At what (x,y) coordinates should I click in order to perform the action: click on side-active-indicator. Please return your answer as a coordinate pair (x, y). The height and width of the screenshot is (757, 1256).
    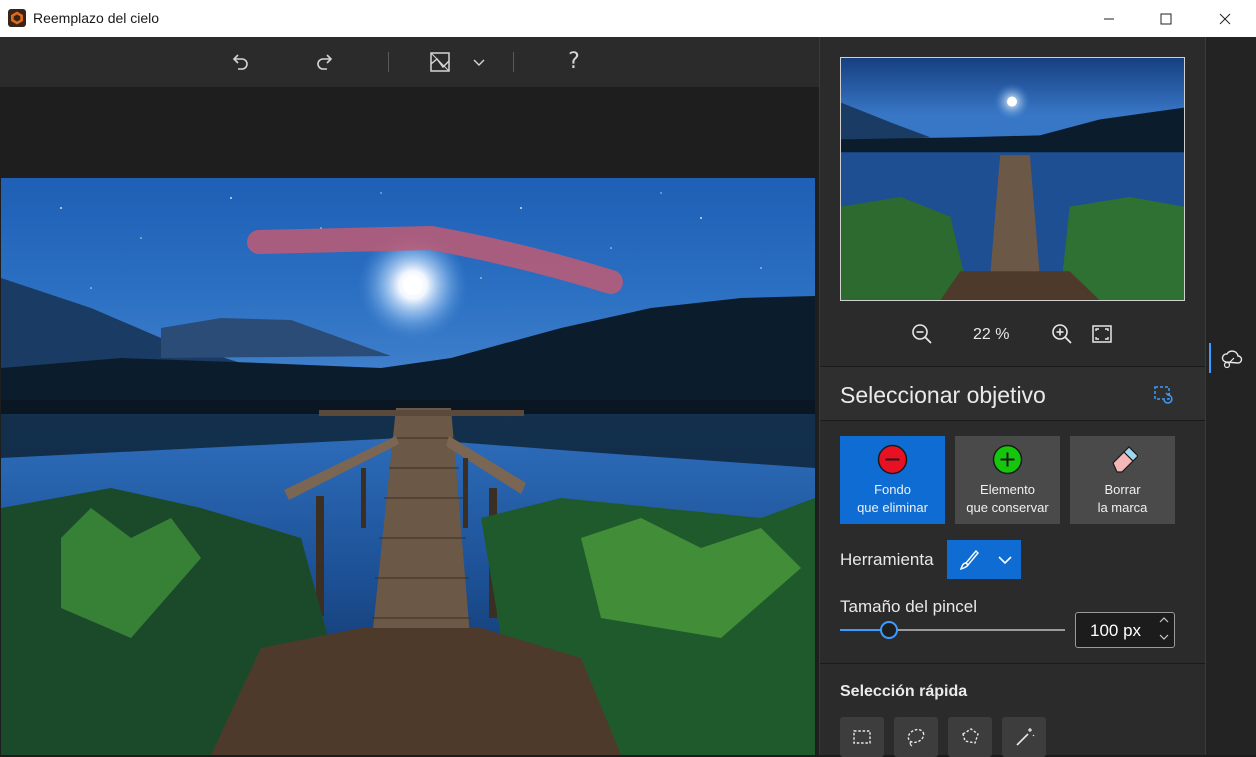
    Looking at the image, I should click on (1210, 358).